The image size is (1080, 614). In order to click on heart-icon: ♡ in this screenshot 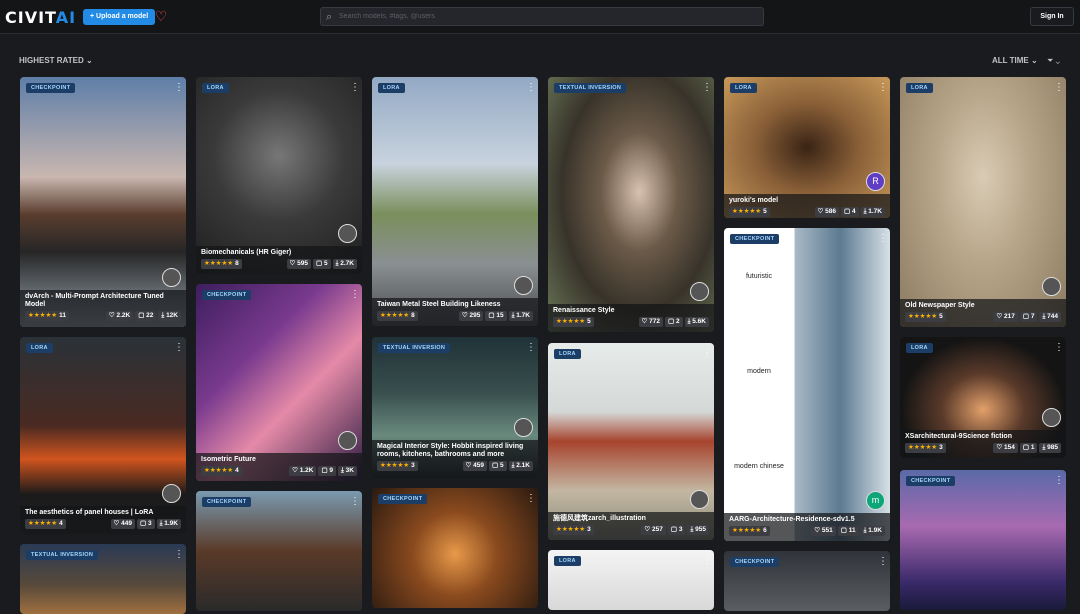, I will do `click(161, 16)`.